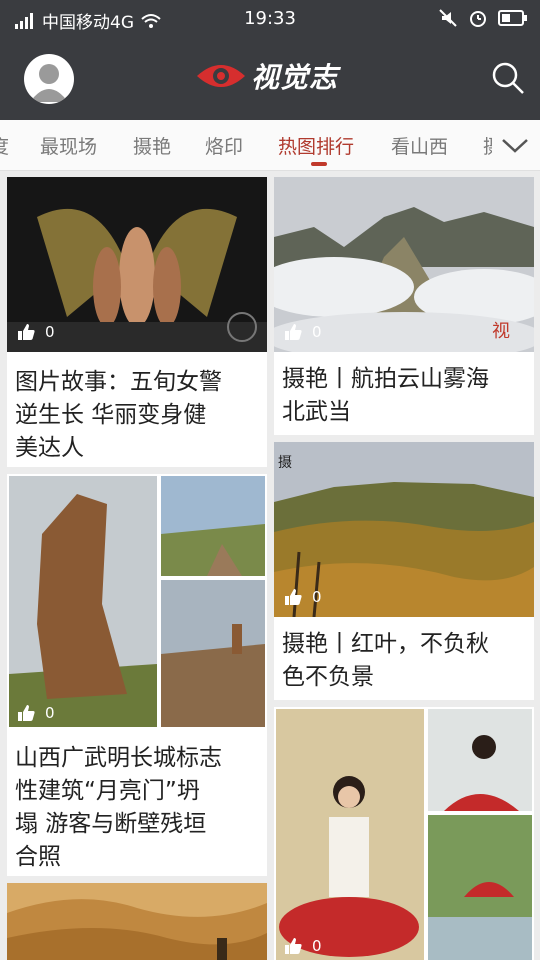  What do you see at coordinates (407, 661) in the screenshot?
I see `article-title: 摄艳丨红叶，不负秋 色不负景` at bounding box center [407, 661].